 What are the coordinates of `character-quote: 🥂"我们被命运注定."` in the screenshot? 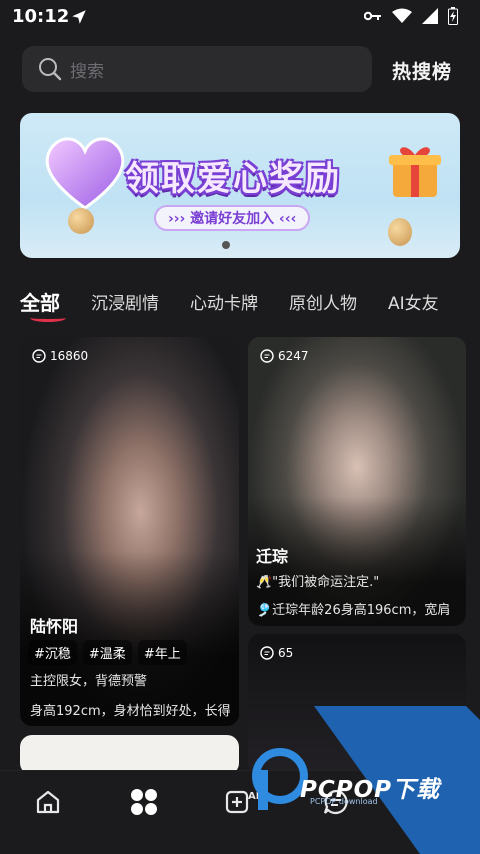 It's located at (318, 582).